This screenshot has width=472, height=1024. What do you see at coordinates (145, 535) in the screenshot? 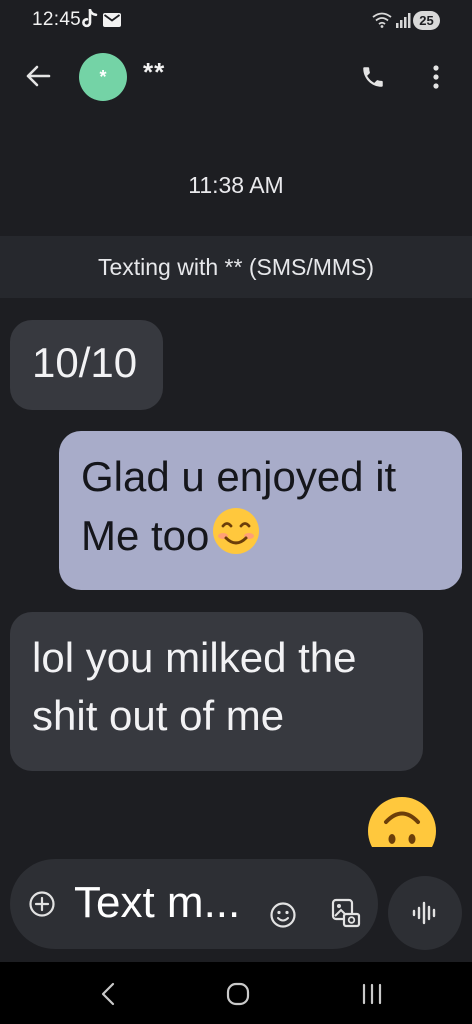
I see `message-text: Me too` at bounding box center [145, 535].